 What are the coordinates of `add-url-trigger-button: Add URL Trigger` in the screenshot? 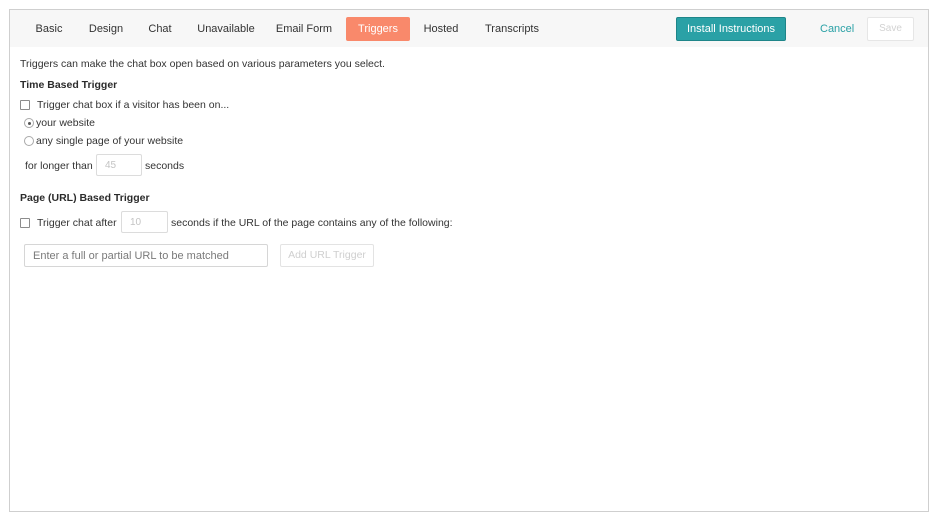 It's located at (327, 255).